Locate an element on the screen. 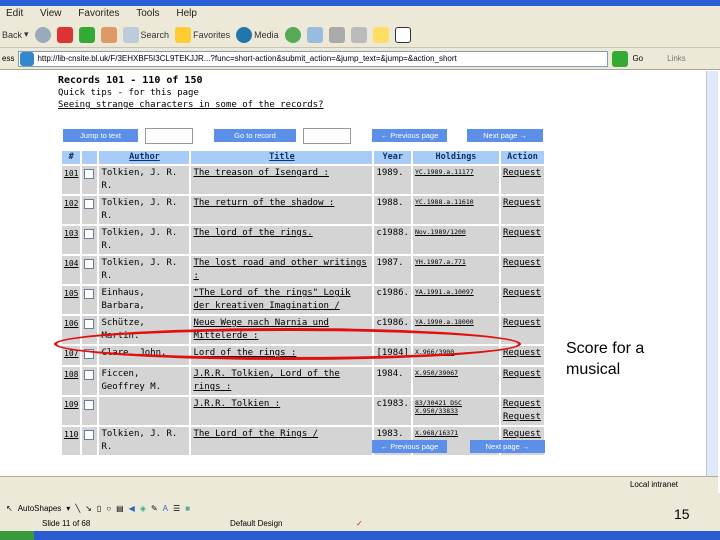 This screenshot has width=720, height=540. 3d-icon: ■ is located at coordinates (187, 508).